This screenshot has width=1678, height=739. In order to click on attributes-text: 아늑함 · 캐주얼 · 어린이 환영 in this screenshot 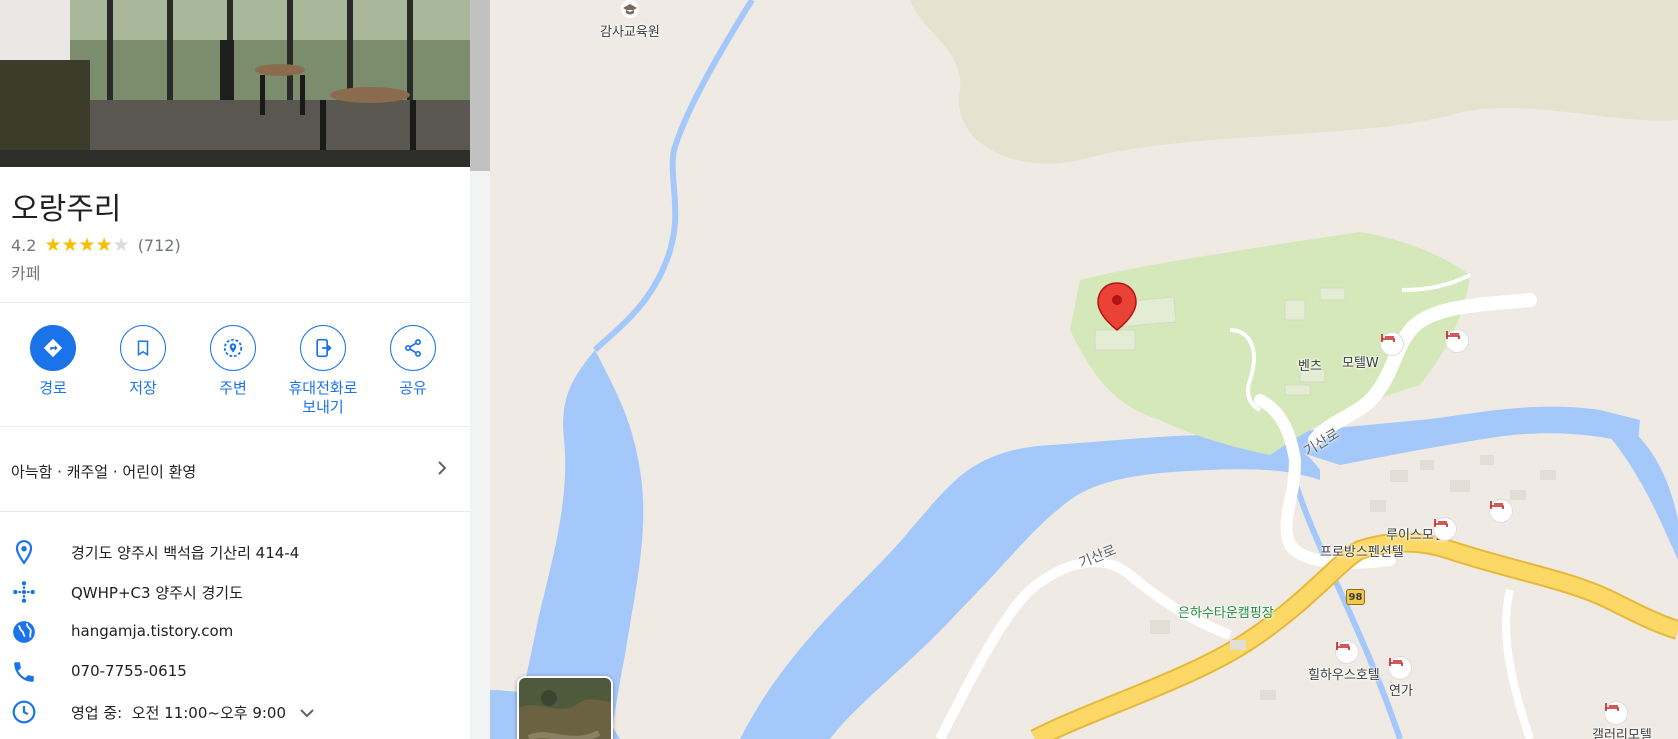, I will do `click(104, 472)`.